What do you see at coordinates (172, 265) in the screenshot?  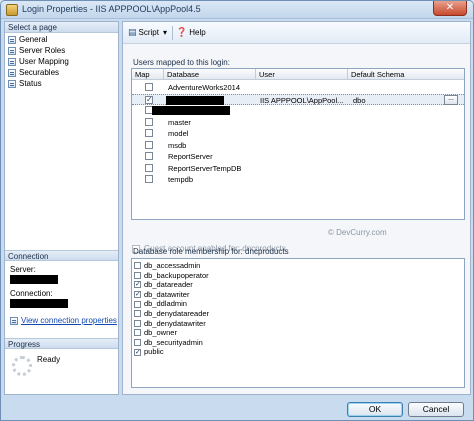 I see `role-label: db_accessadmin` at bounding box center [172, 265].